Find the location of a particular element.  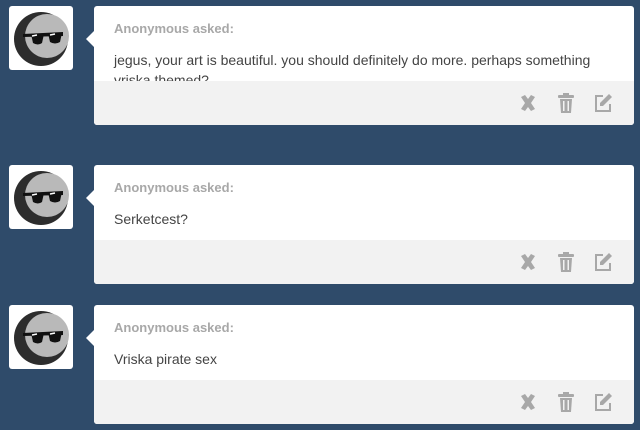

question-text: Vriska pirate sex is located at coordinates (165, 359).